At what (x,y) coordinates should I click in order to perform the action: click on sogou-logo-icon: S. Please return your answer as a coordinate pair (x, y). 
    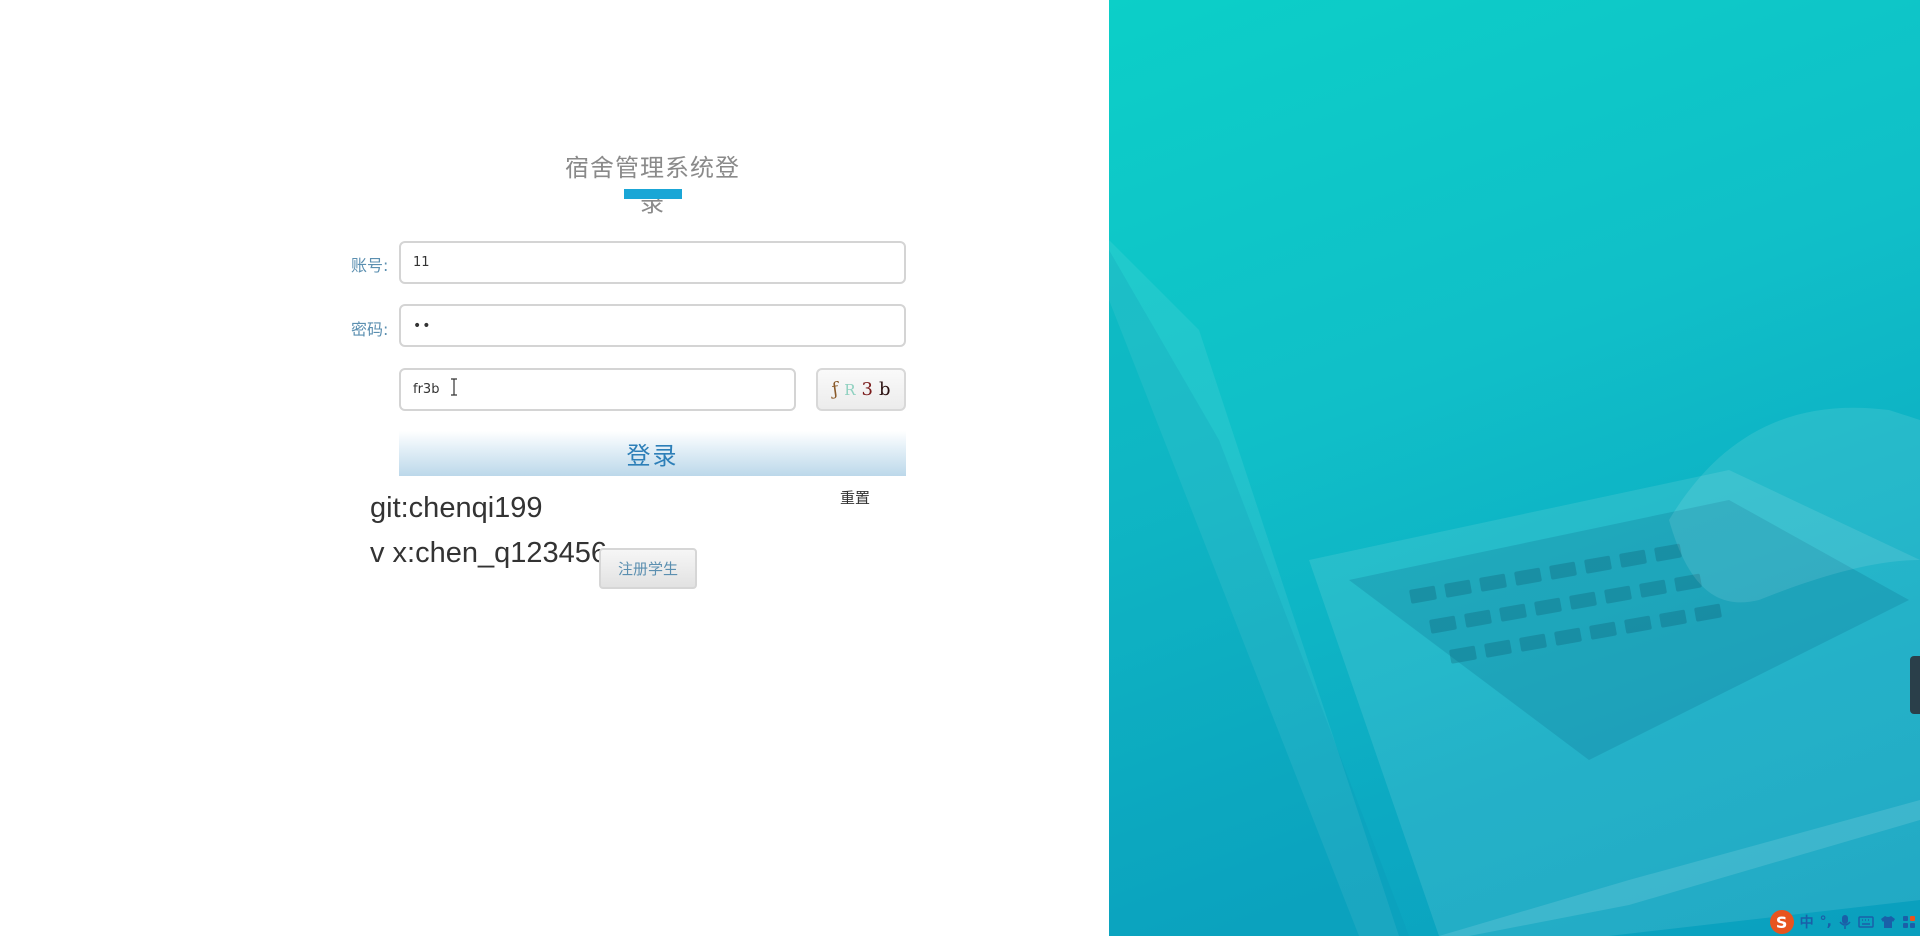
    Looking at the image, I should click on (1781, 922).